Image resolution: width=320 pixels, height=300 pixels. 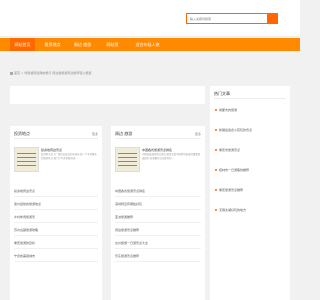 What do you see at coordinates (250, 190) in the screenshot?
I see `hot-article: 重庆旅游景点推荐` at bounding box center [250, 190].